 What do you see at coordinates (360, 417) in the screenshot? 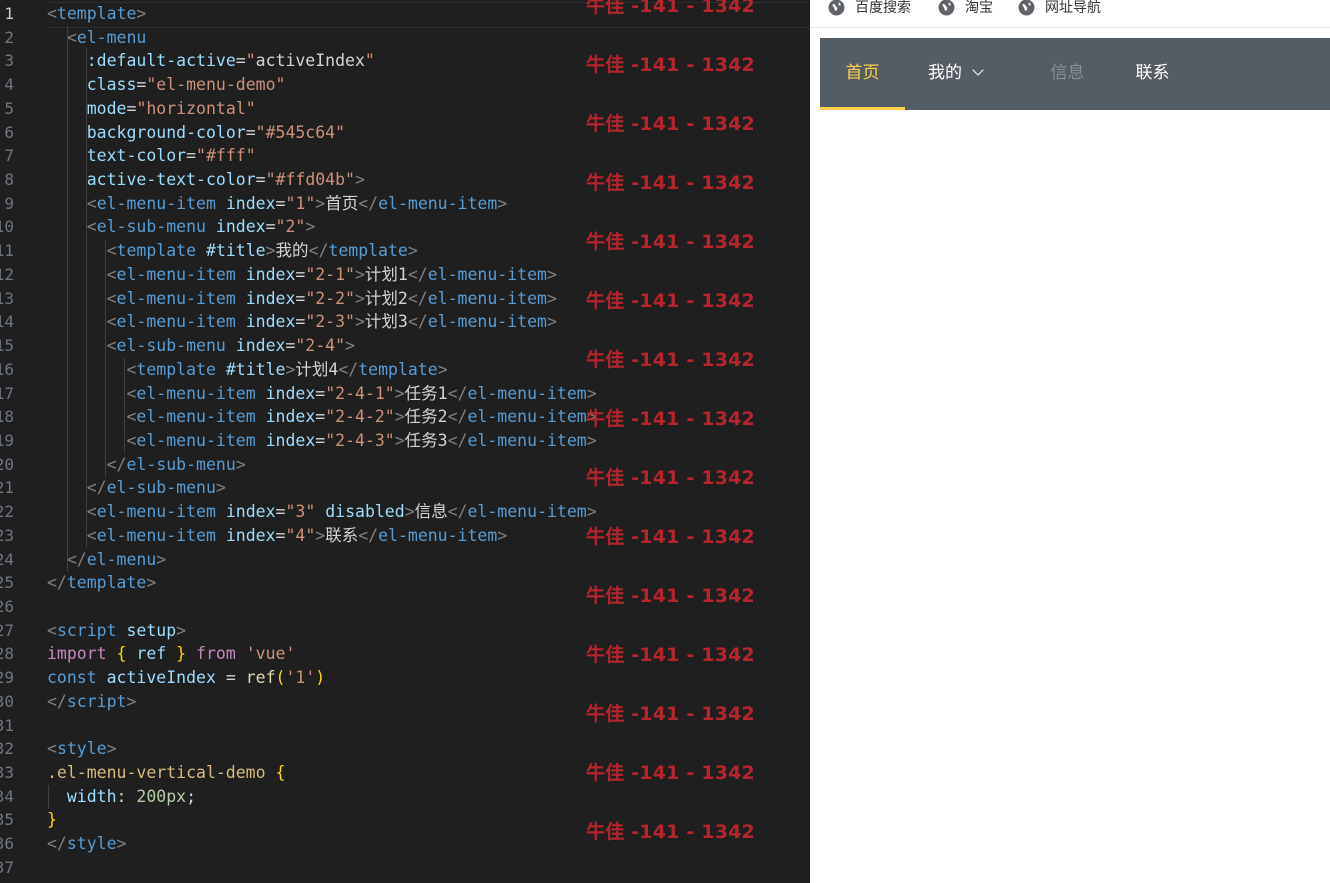
I see `code-token: "2-4-2"` at bounding box center [360, 417].